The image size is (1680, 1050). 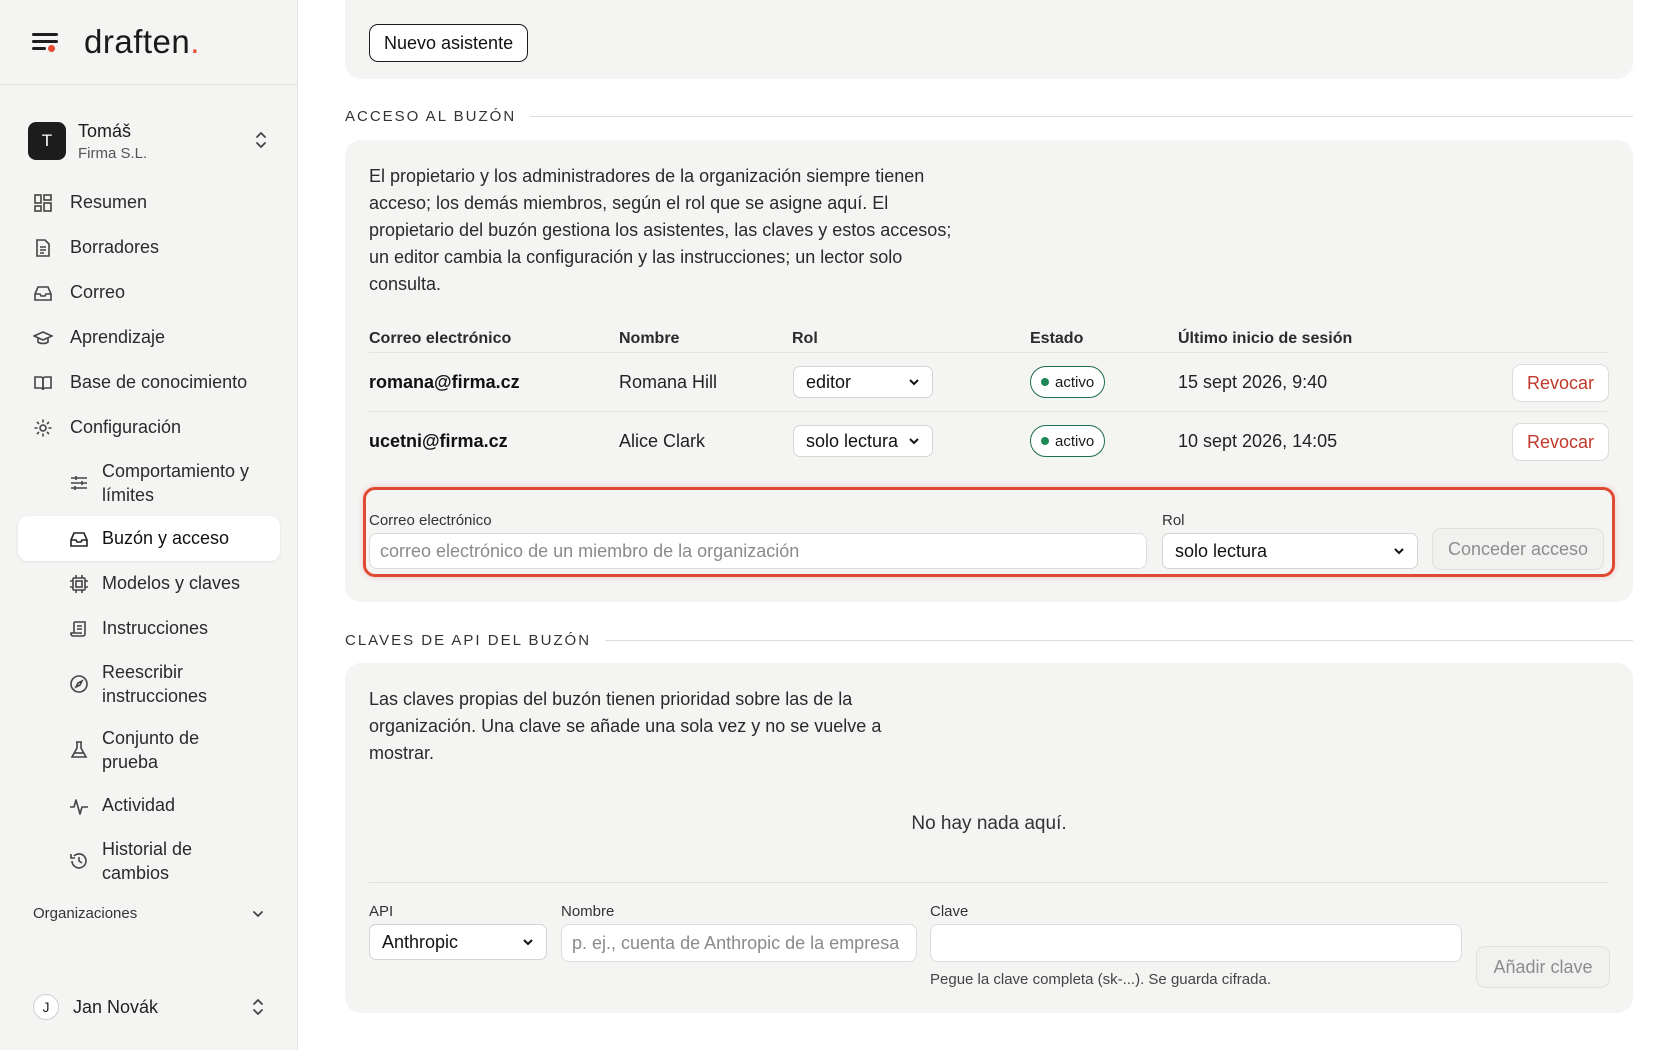 I want to click on nav-item-aprendizaje: Aprendizaje, so click(x=149, y=337).